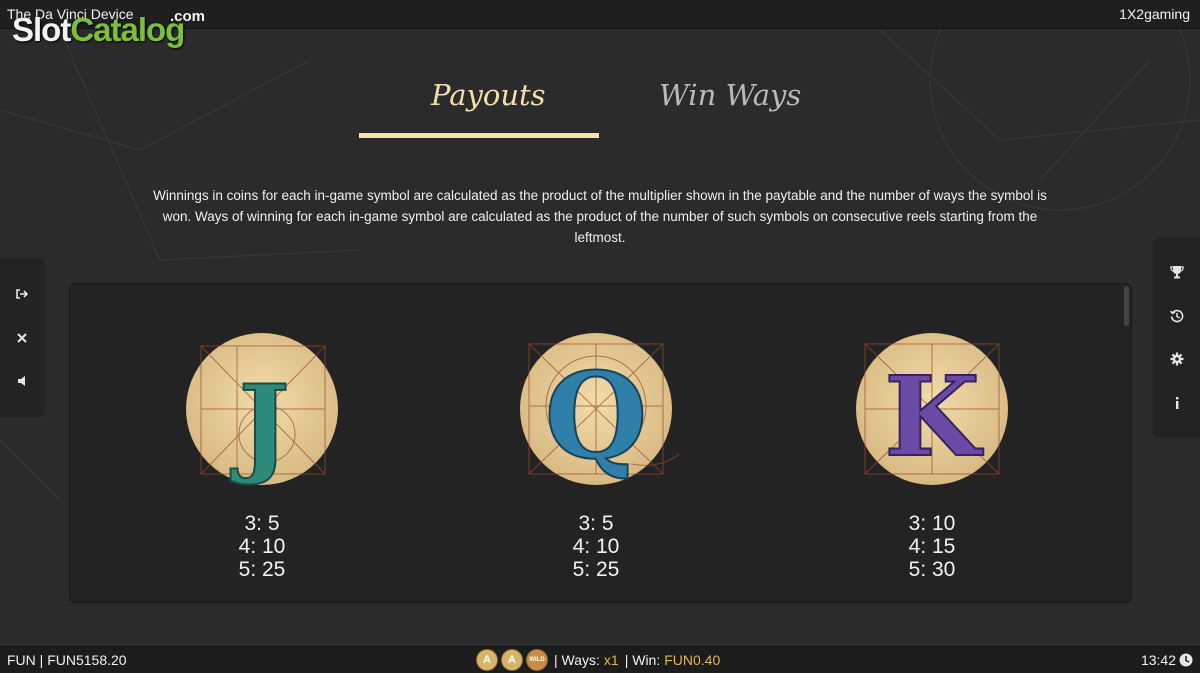 This screenshot has width=1200, height=673. What do you see at coordinates (67, 660) in the screenshot?
I see `balance-display: FUN | FUN5158.20` at bounding box center [67, 660].